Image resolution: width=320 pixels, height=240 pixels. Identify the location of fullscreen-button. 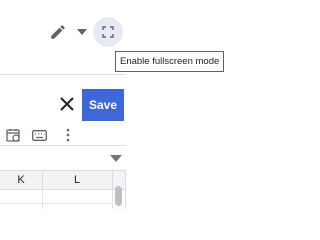
(108, 32).